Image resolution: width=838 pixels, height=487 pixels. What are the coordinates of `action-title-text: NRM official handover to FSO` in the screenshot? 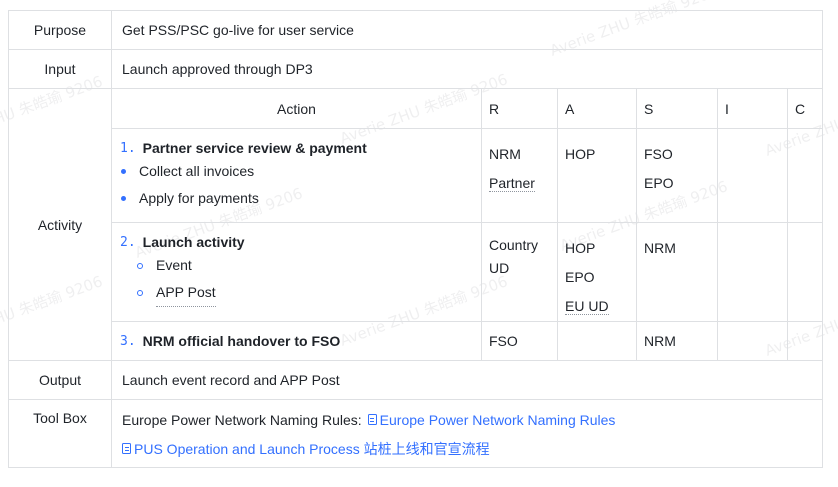 It's located at (241, 340).